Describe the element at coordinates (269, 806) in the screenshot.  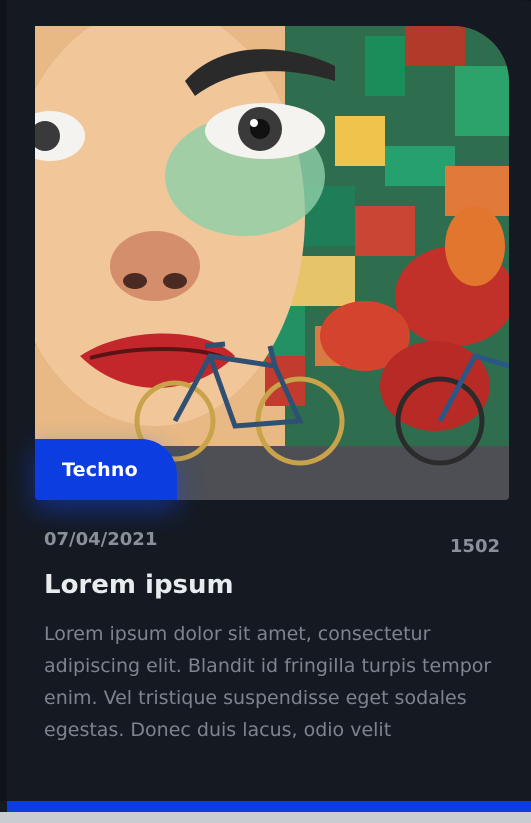
I see `progress-bar` at that location.